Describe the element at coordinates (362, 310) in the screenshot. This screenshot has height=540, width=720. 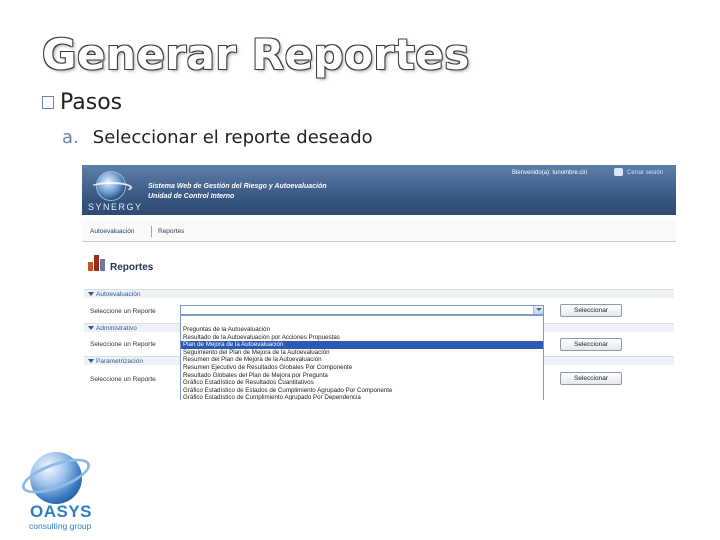
I see `report-select` at that location.